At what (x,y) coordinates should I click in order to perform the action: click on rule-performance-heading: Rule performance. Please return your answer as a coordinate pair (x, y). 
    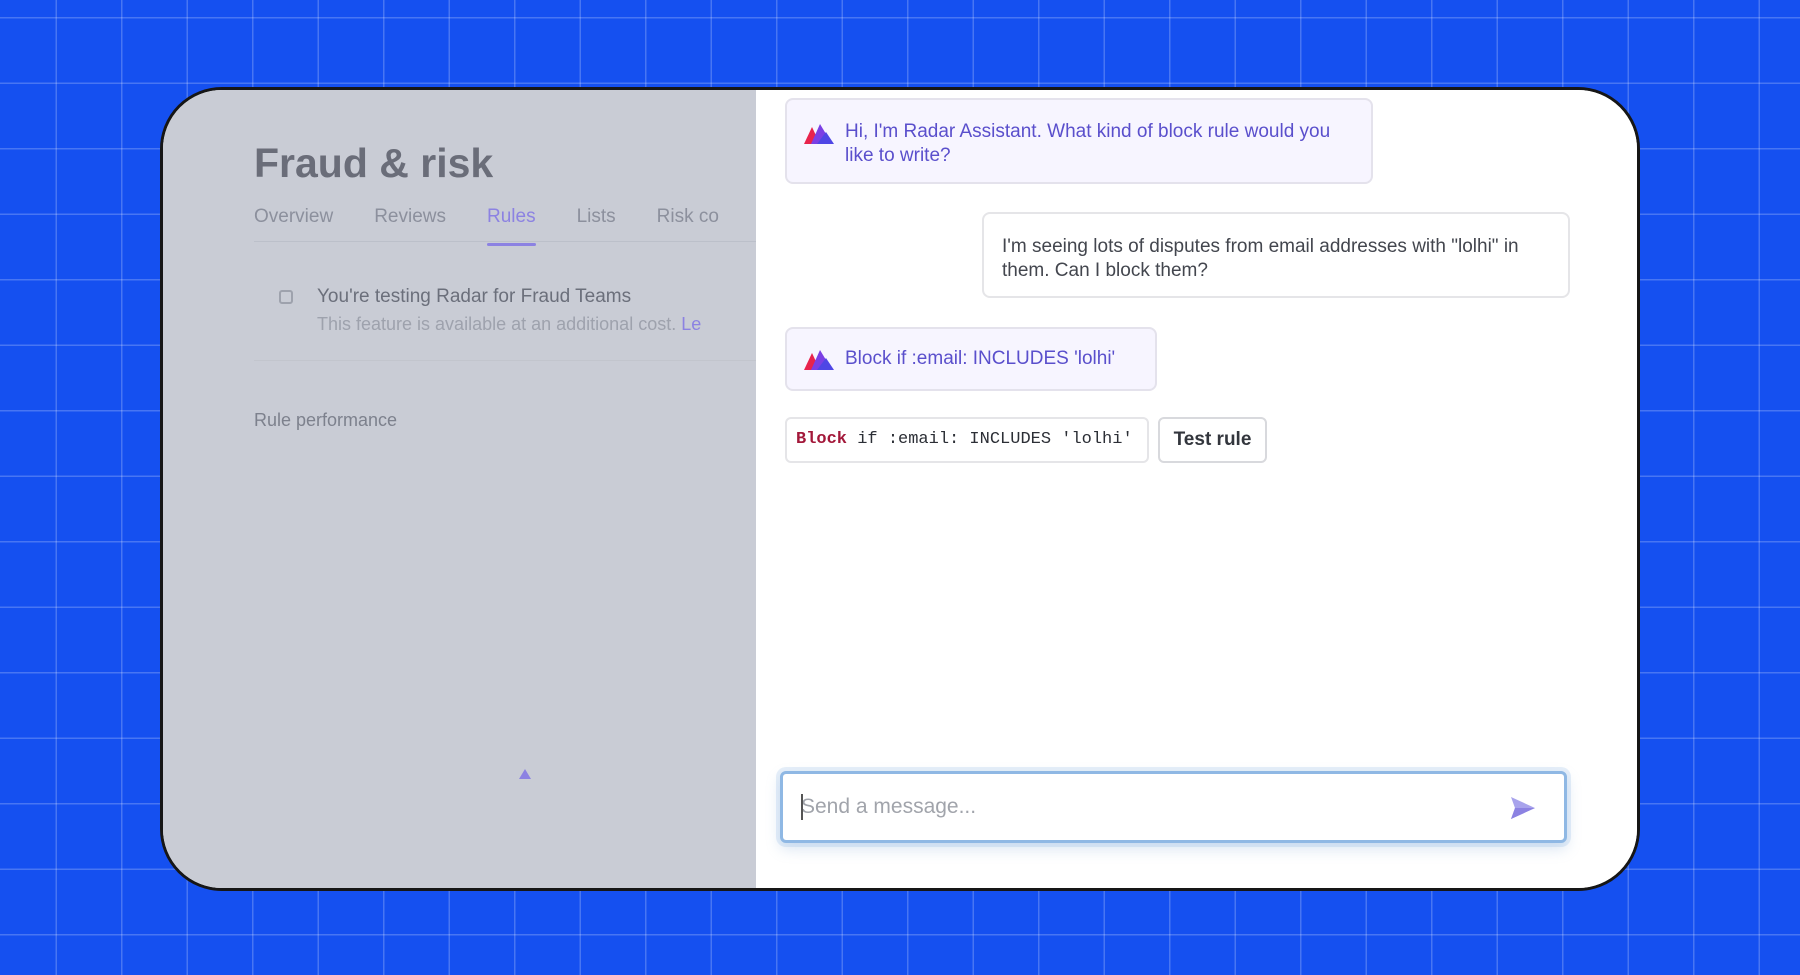
    Looking at the image, I should click on (326, 420).